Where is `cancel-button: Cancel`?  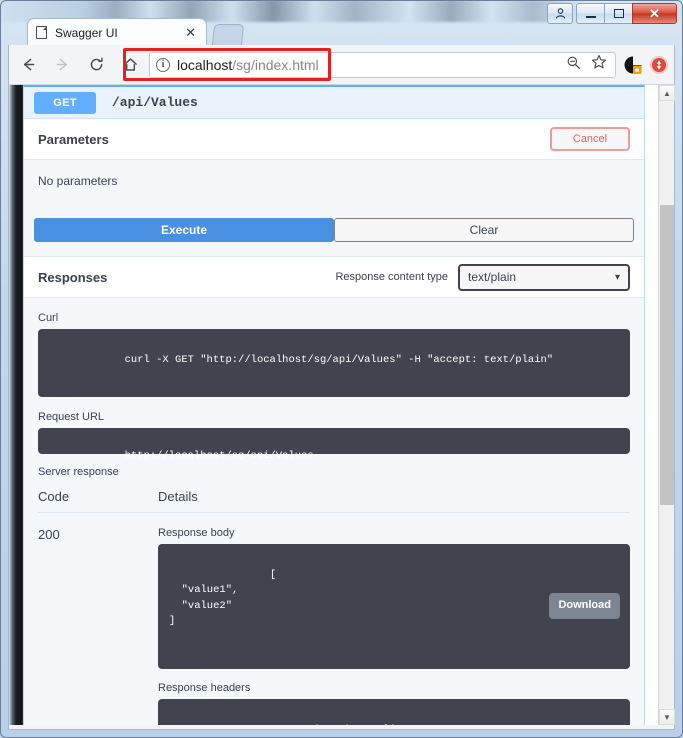
cancel-button: Cancel is located at coordinates (590, 139).